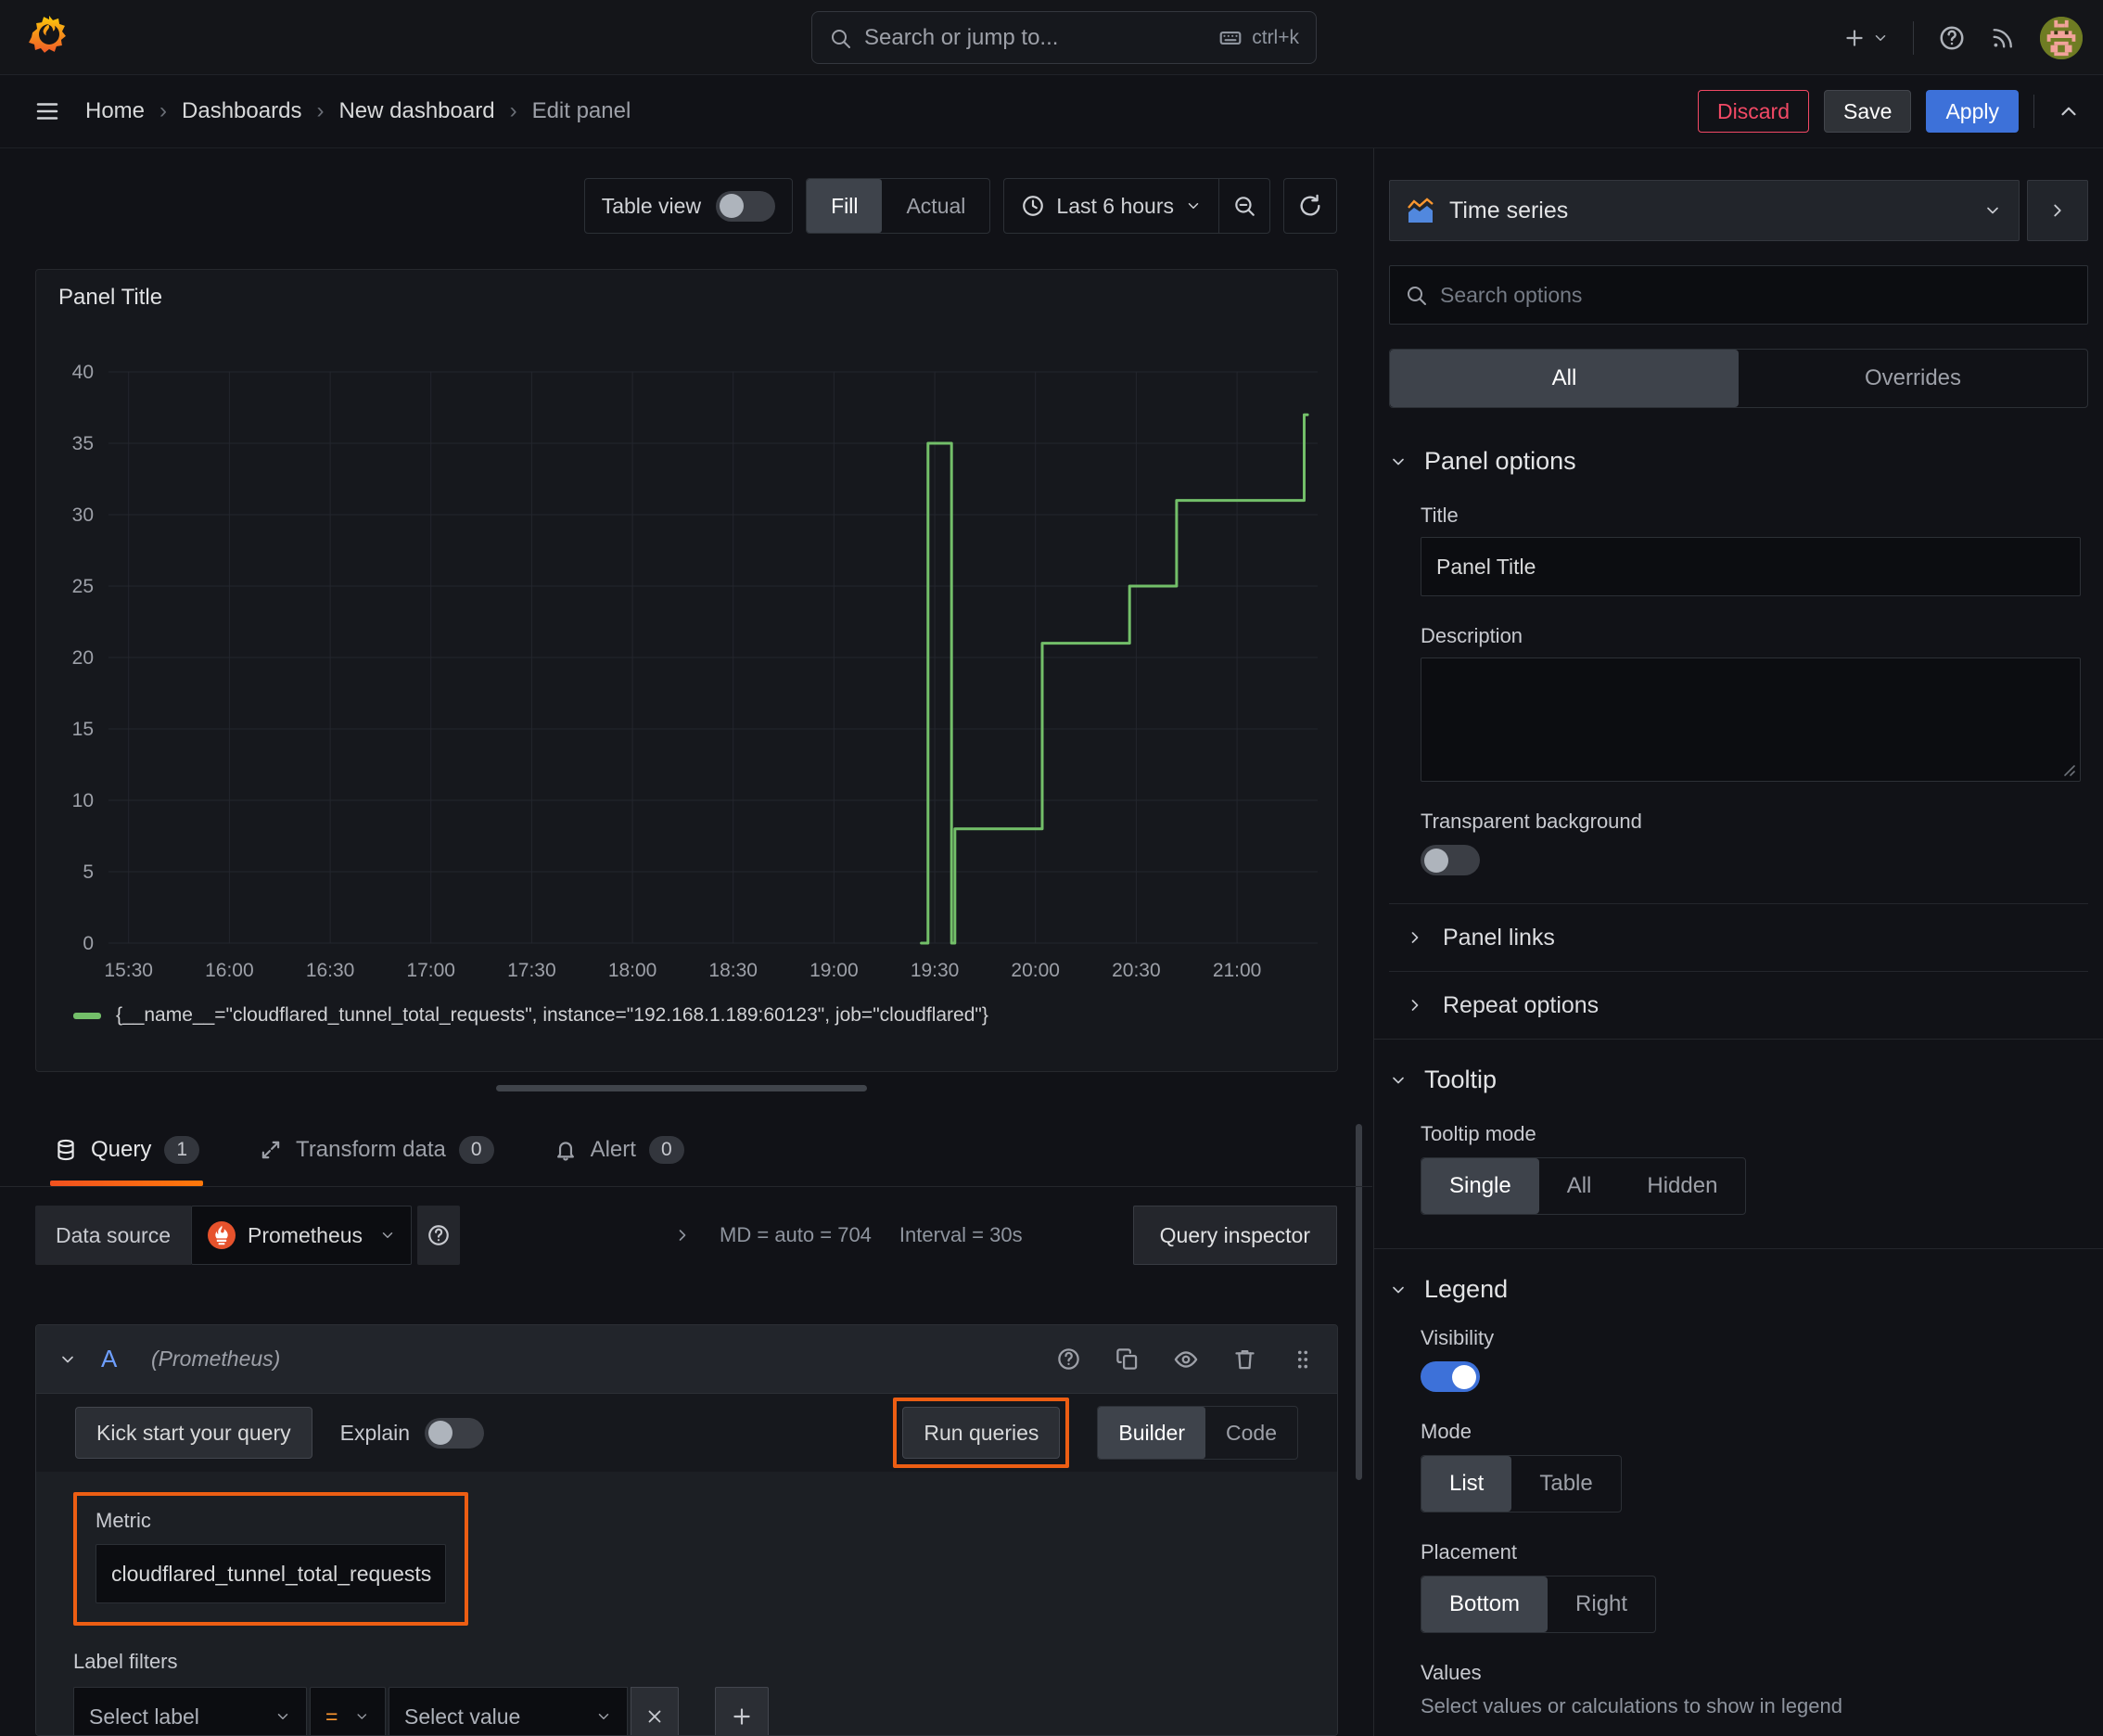 The image size is (2103, 1736). What do you see at coordinates (1579, 1186) in the screenshot?
I see `tooltip-mode-all: All` at bounding box center [1579, 1186].